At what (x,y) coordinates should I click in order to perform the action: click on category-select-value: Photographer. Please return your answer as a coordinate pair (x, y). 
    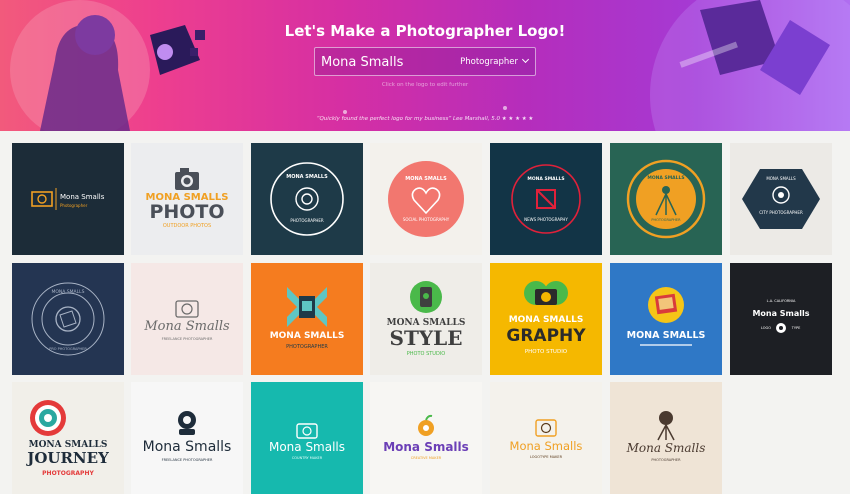
    Looking at the image, I should click on (489, 62).